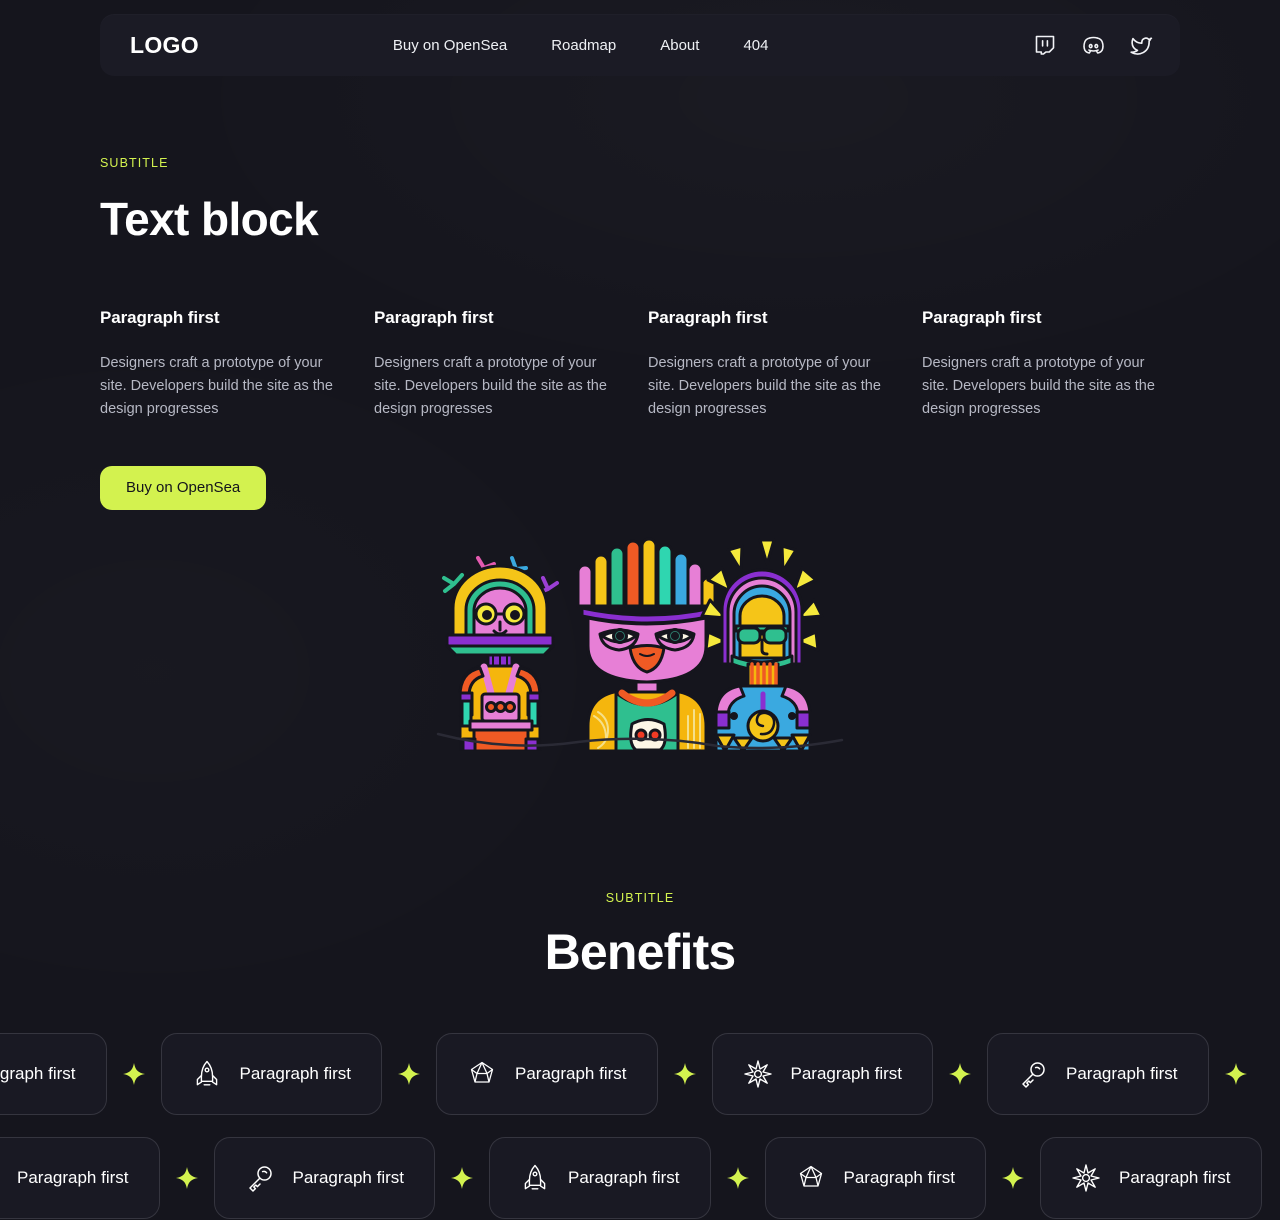  What do you see at coordinates (164, 45) in the screenshot?
I see `logo: LOGO` at bounding box center [164, 45].